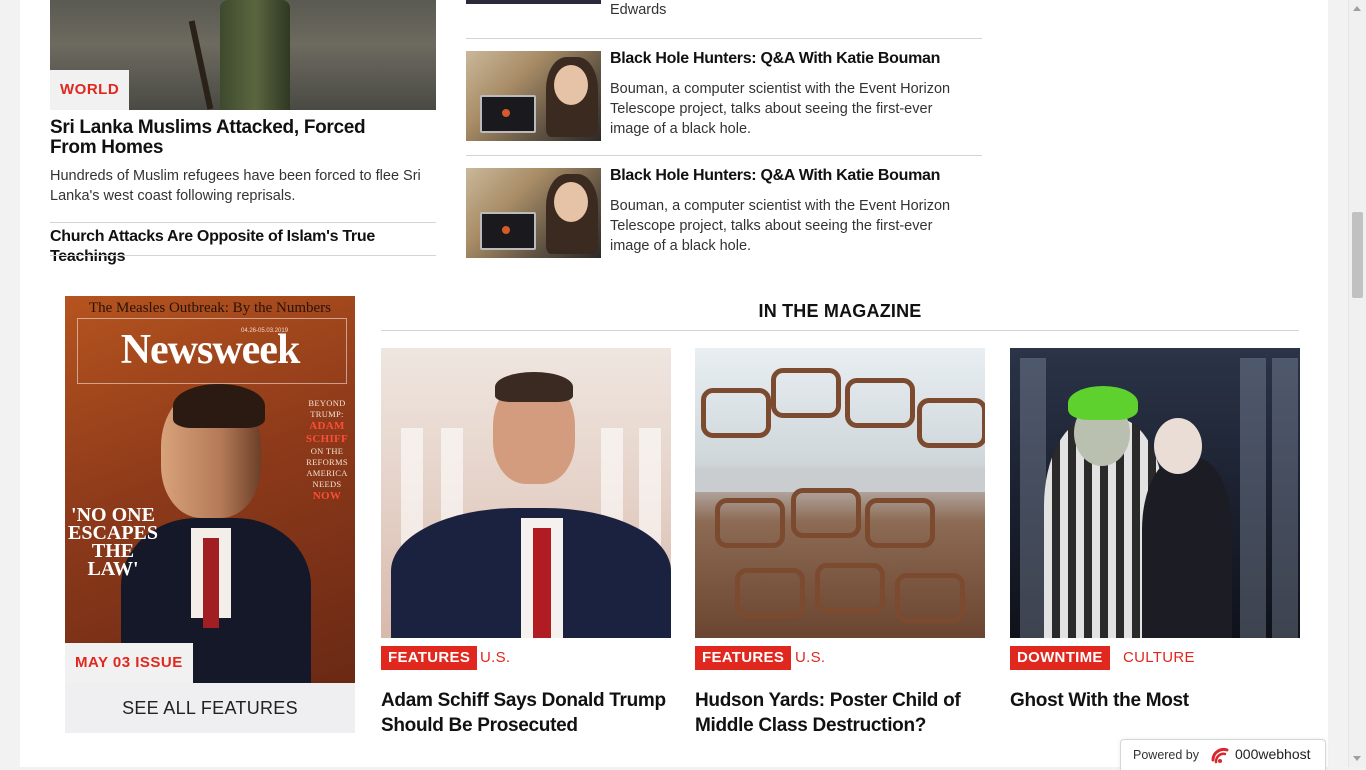  I want to click on in-the-magazine-heading: IN THE MAGAZINE, so click(840, 311).